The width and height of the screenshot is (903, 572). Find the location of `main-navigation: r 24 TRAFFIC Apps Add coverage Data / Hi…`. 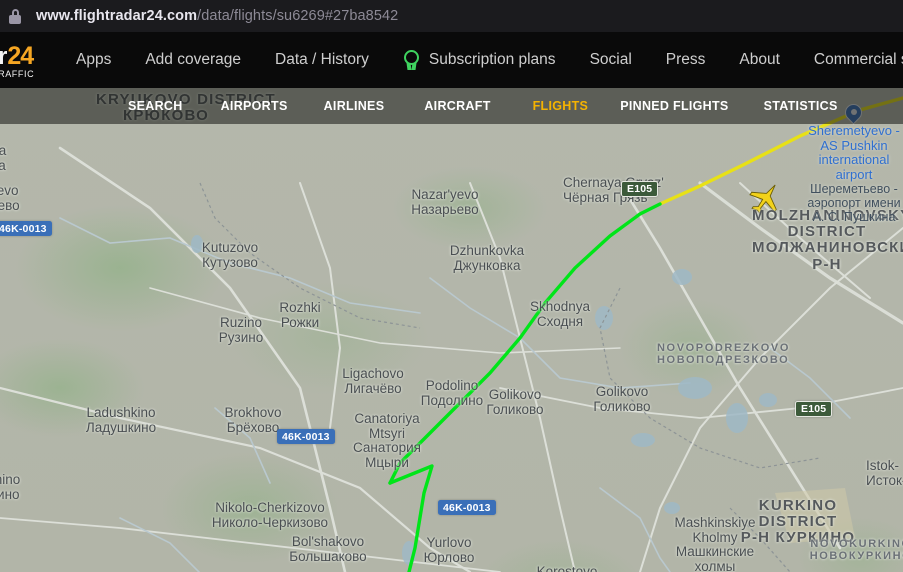

main-navigation: r 24 TRAFFIC Apps Add coverage Data / Hi… is located at coordinates (451, 60).